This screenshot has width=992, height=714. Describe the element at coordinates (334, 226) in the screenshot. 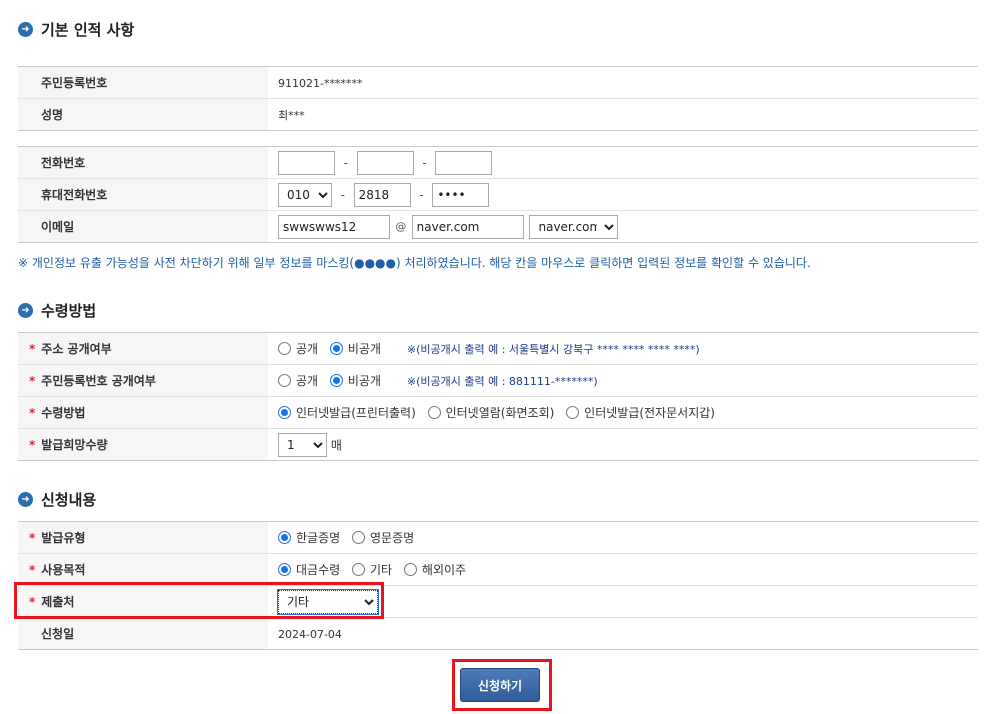

I see `email-id-input` at that location.